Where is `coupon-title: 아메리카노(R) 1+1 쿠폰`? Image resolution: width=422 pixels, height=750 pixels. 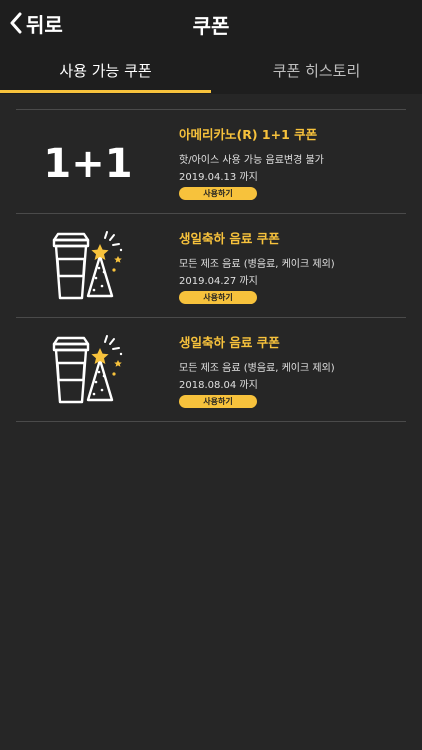 coupon-title: 아메리카노(R) 1+1 쿠폰 is located at coordinates (248, 134).